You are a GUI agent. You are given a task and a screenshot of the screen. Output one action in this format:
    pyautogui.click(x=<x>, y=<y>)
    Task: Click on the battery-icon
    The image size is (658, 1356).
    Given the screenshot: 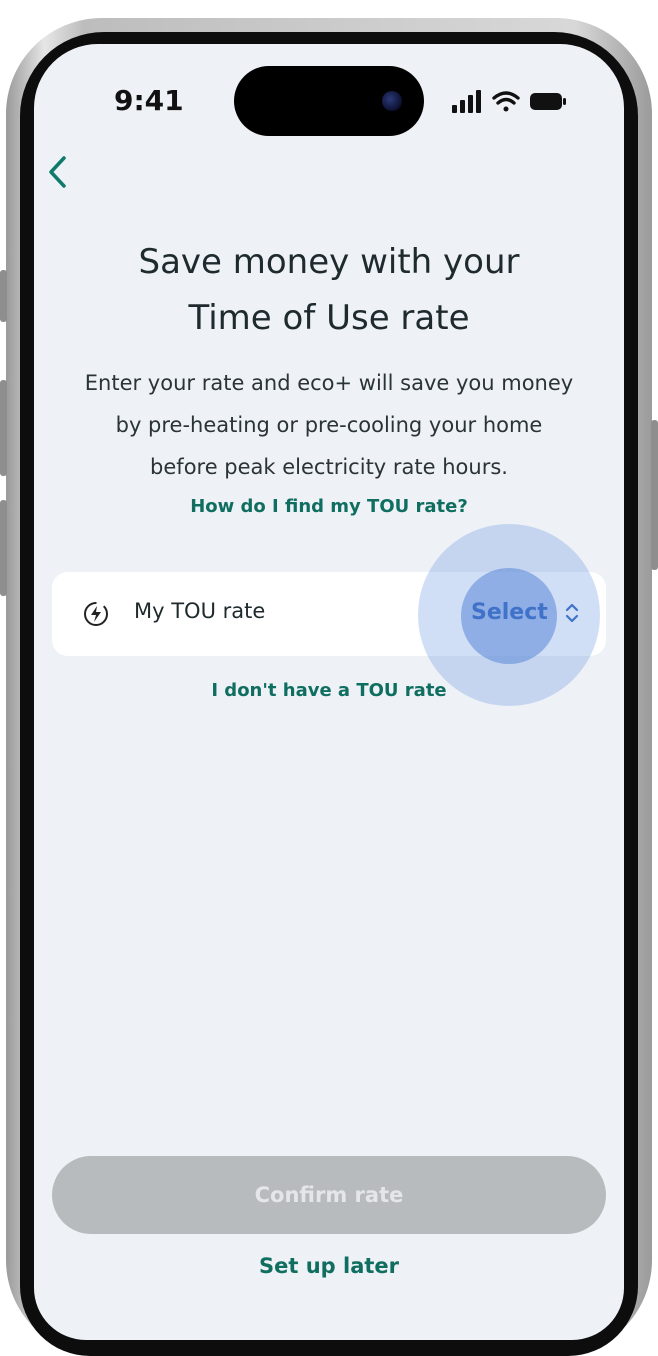 What is the action you would take?
    pyautogui.click(x=548, y=101)
    